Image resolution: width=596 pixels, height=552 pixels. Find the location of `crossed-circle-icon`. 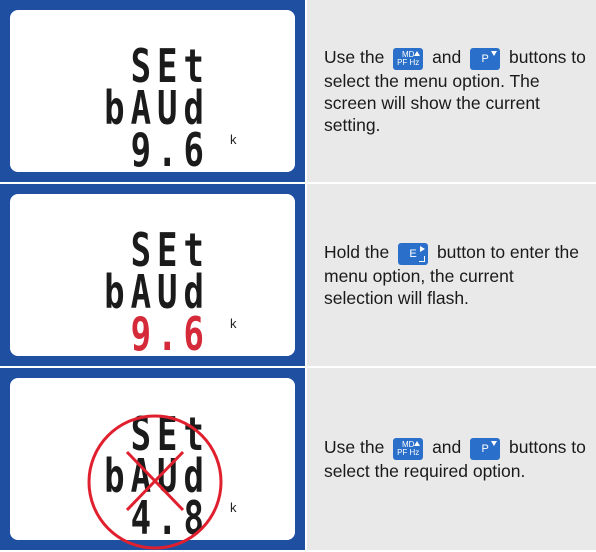

crossed-circle-icon is located at coordinates (155, 482).